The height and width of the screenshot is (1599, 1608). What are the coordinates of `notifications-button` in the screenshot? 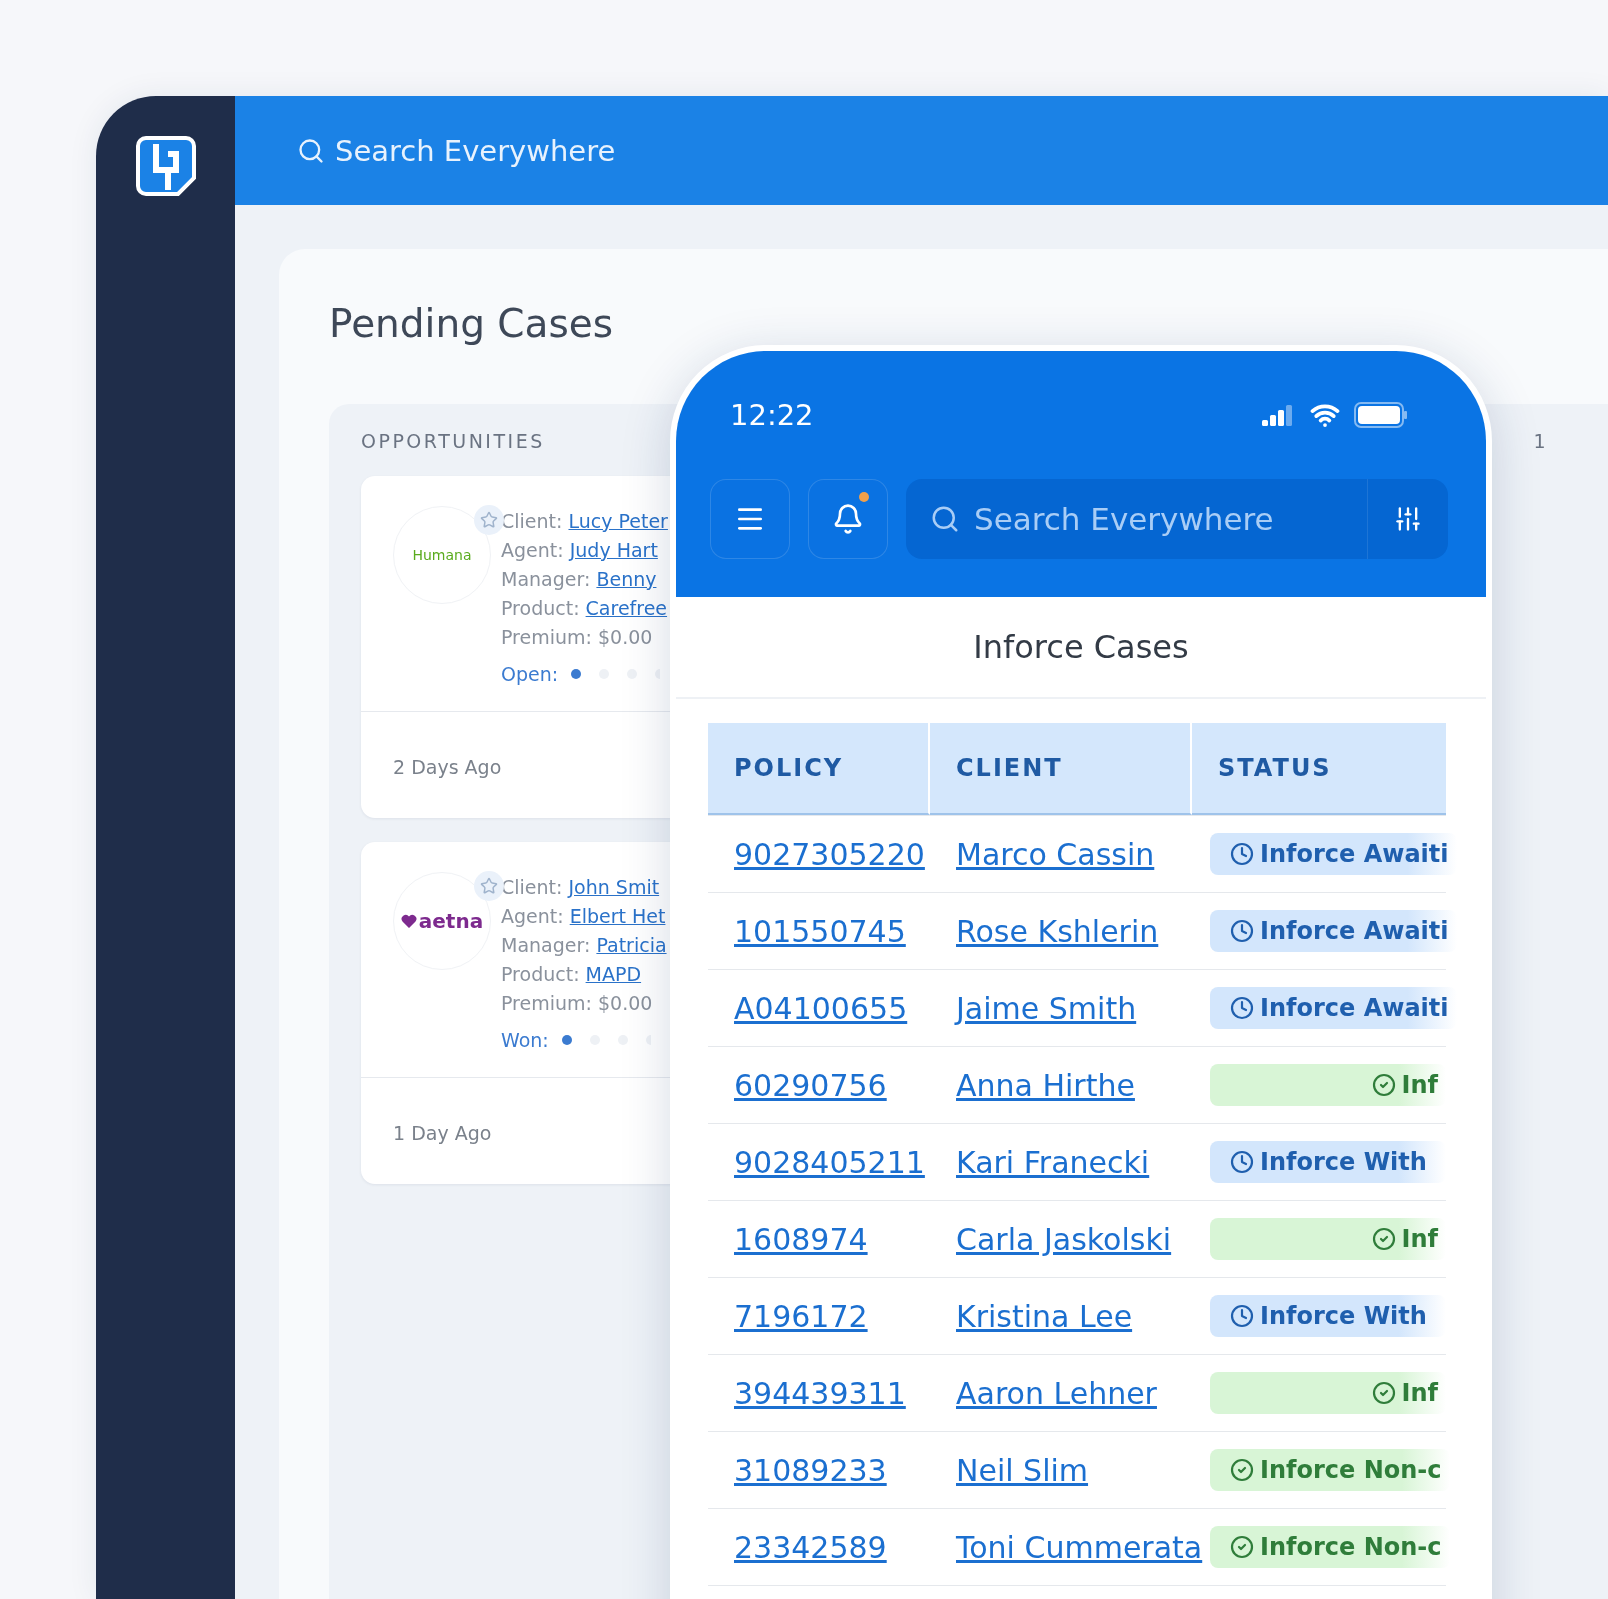 It's located at (848, 519).